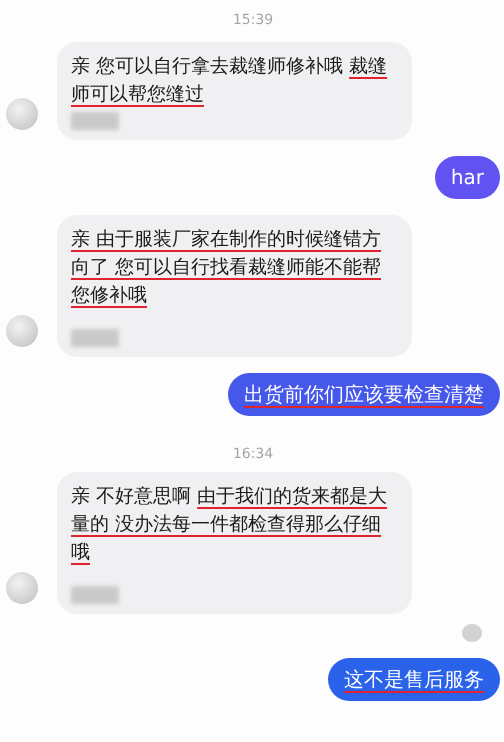  What do you see at coordinates (253, 20) in the screenshot?
I see `timestamp: 15:39` at bounding box center [253, 20].